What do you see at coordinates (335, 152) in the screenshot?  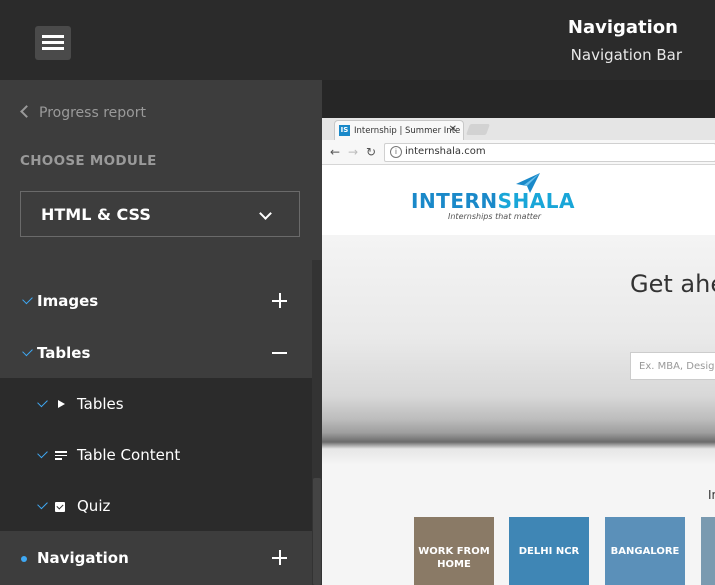 I see `back-arrow-icon: ←` at bounding box center [335, 152].